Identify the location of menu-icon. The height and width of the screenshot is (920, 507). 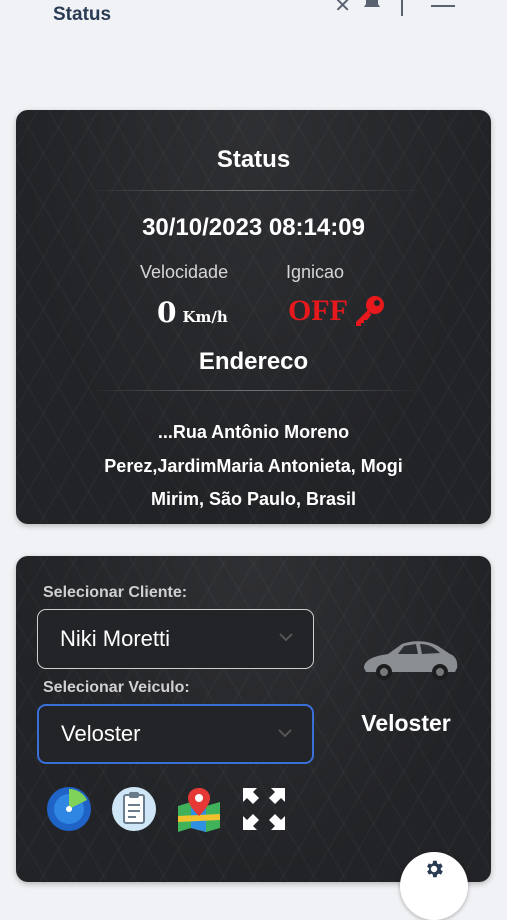
(443, 6).